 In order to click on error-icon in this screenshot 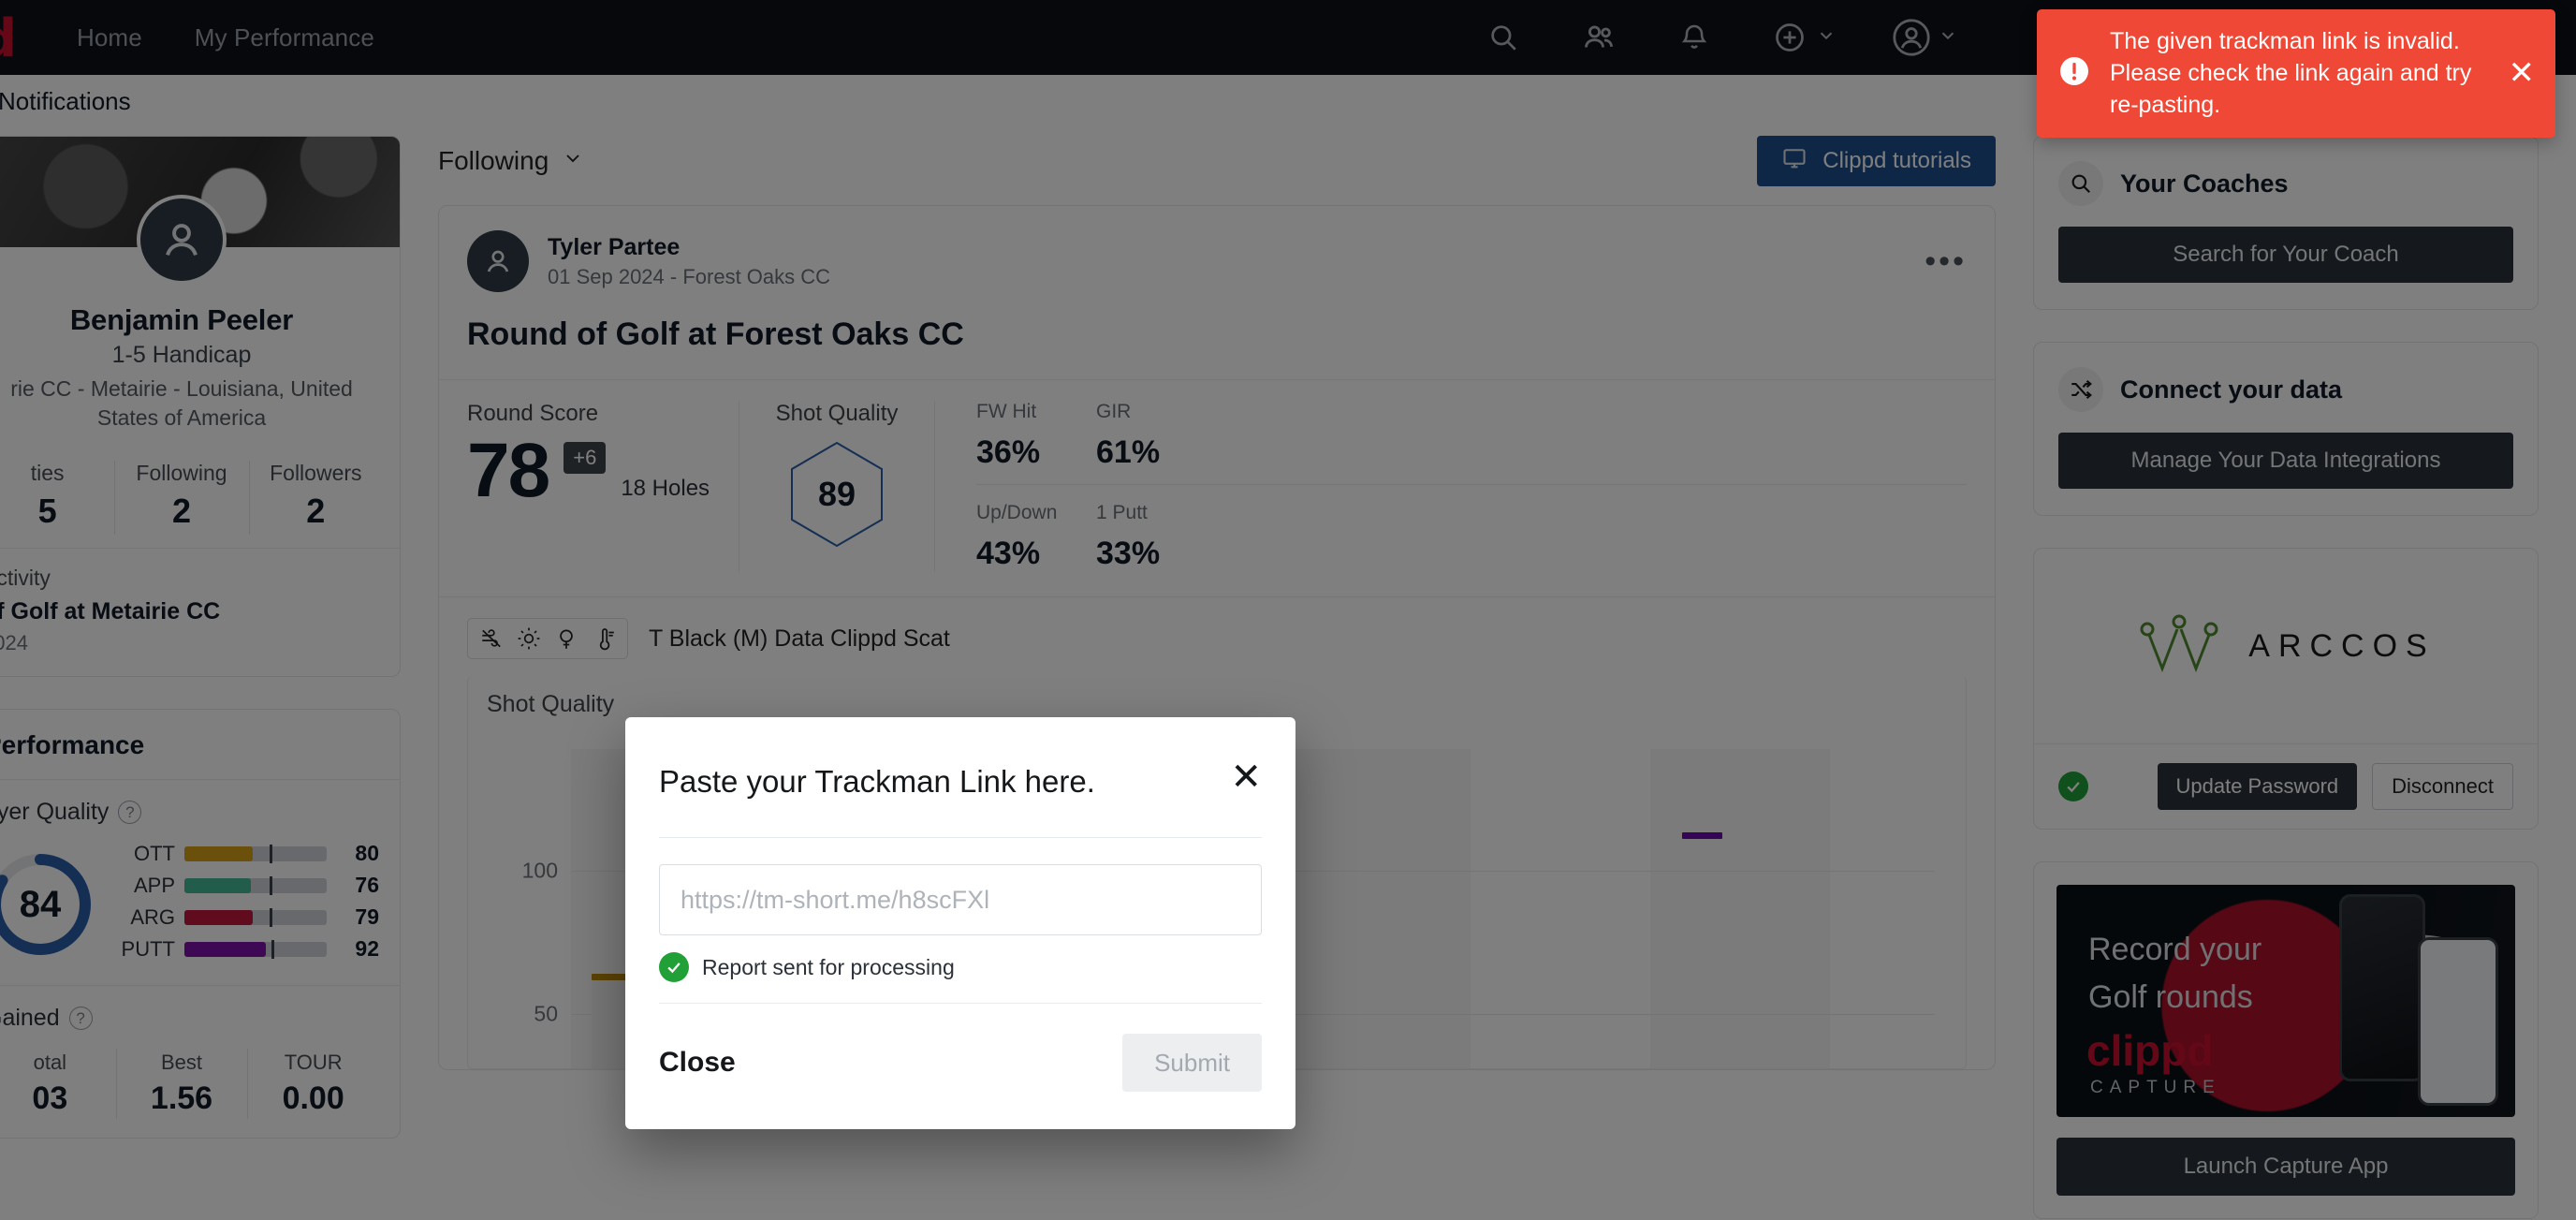, I will do `click(2074, 73)`.